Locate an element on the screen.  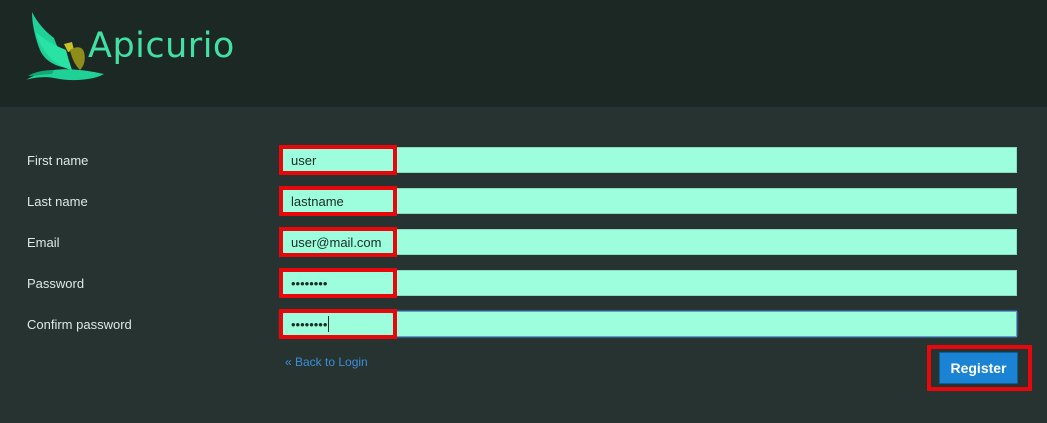
password-field is located at coordinates (648, 283).